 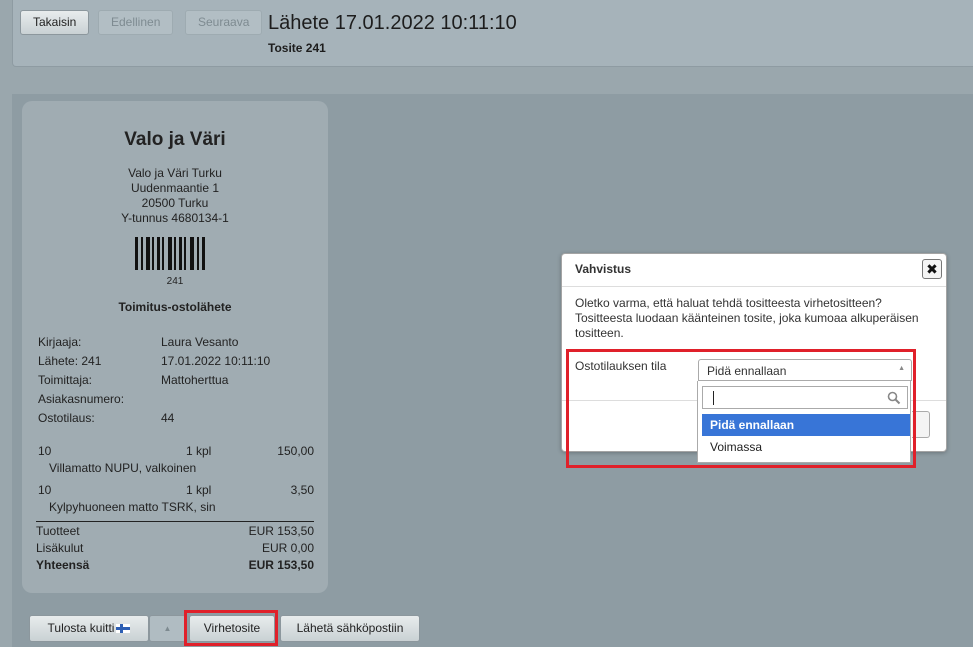 I want to click on barcode-number: 241, so click(x=175, y=281).